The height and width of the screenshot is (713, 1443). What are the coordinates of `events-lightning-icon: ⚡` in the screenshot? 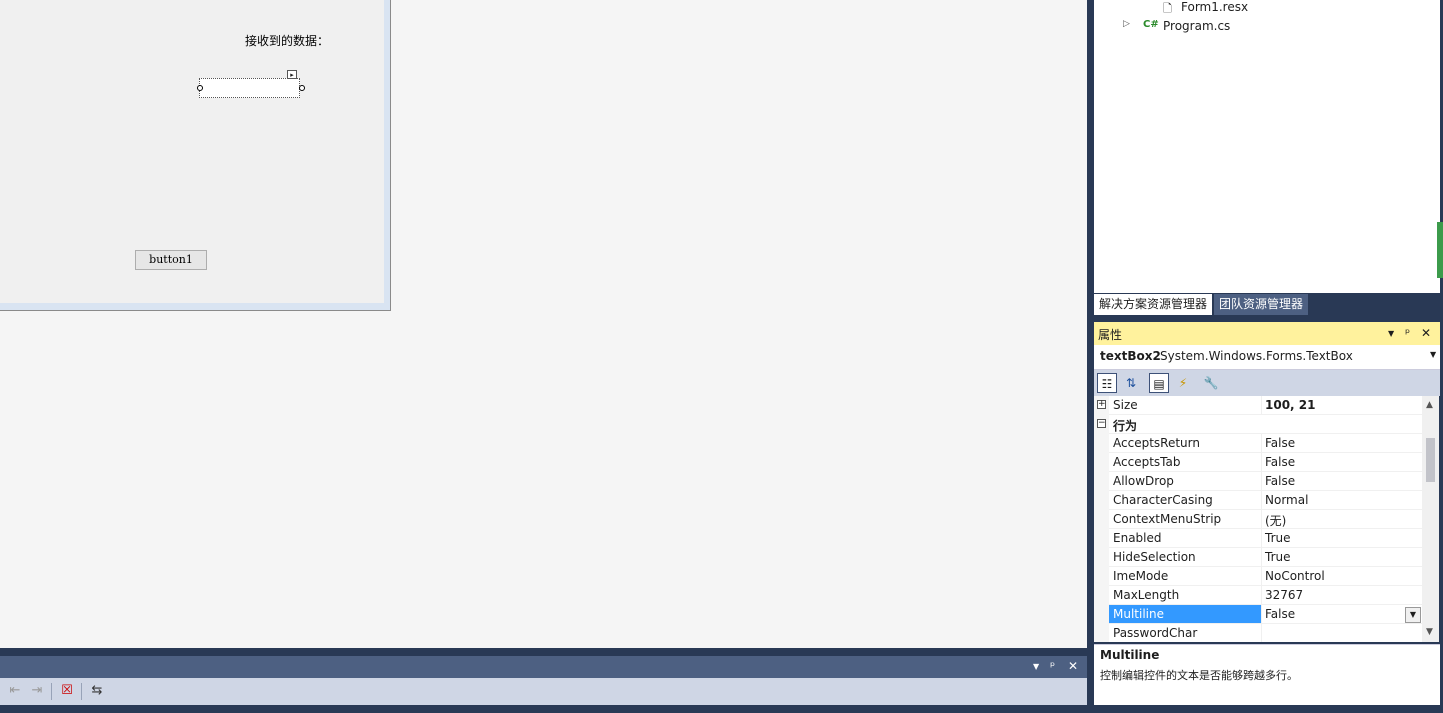 It's located at (1183, 383).